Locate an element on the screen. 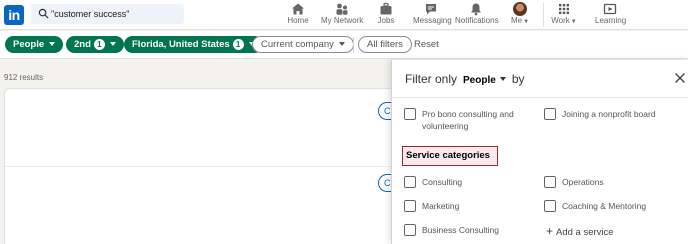 This screenshot has width=688, height=244. people-filter-label: People is located at coordinates (29, 44).